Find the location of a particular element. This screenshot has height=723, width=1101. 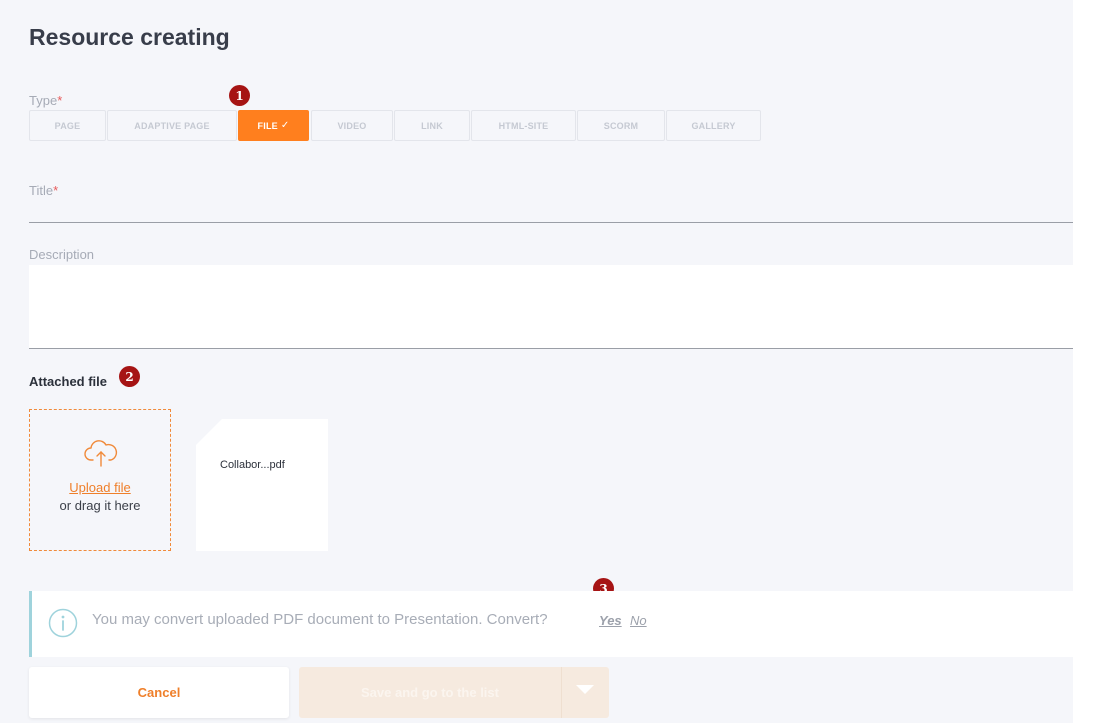

cancel-button: Cancel is located at coordinates (159, 692).